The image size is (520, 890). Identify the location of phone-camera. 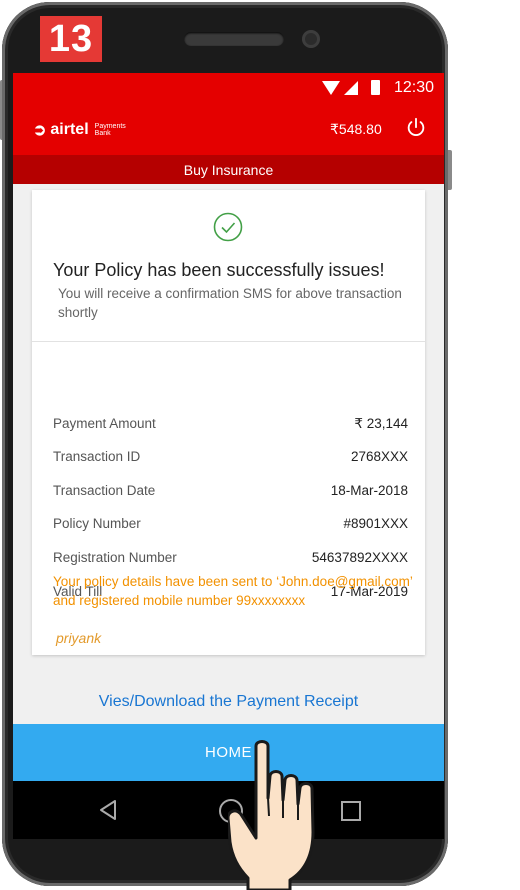
(311, 39).